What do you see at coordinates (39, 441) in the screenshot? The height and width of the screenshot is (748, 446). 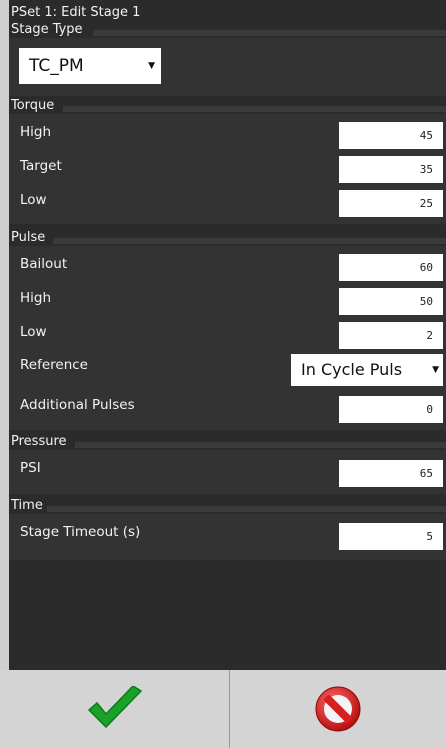 I see `pressure-header-label: Pressure` at bounding box center [39, 441].